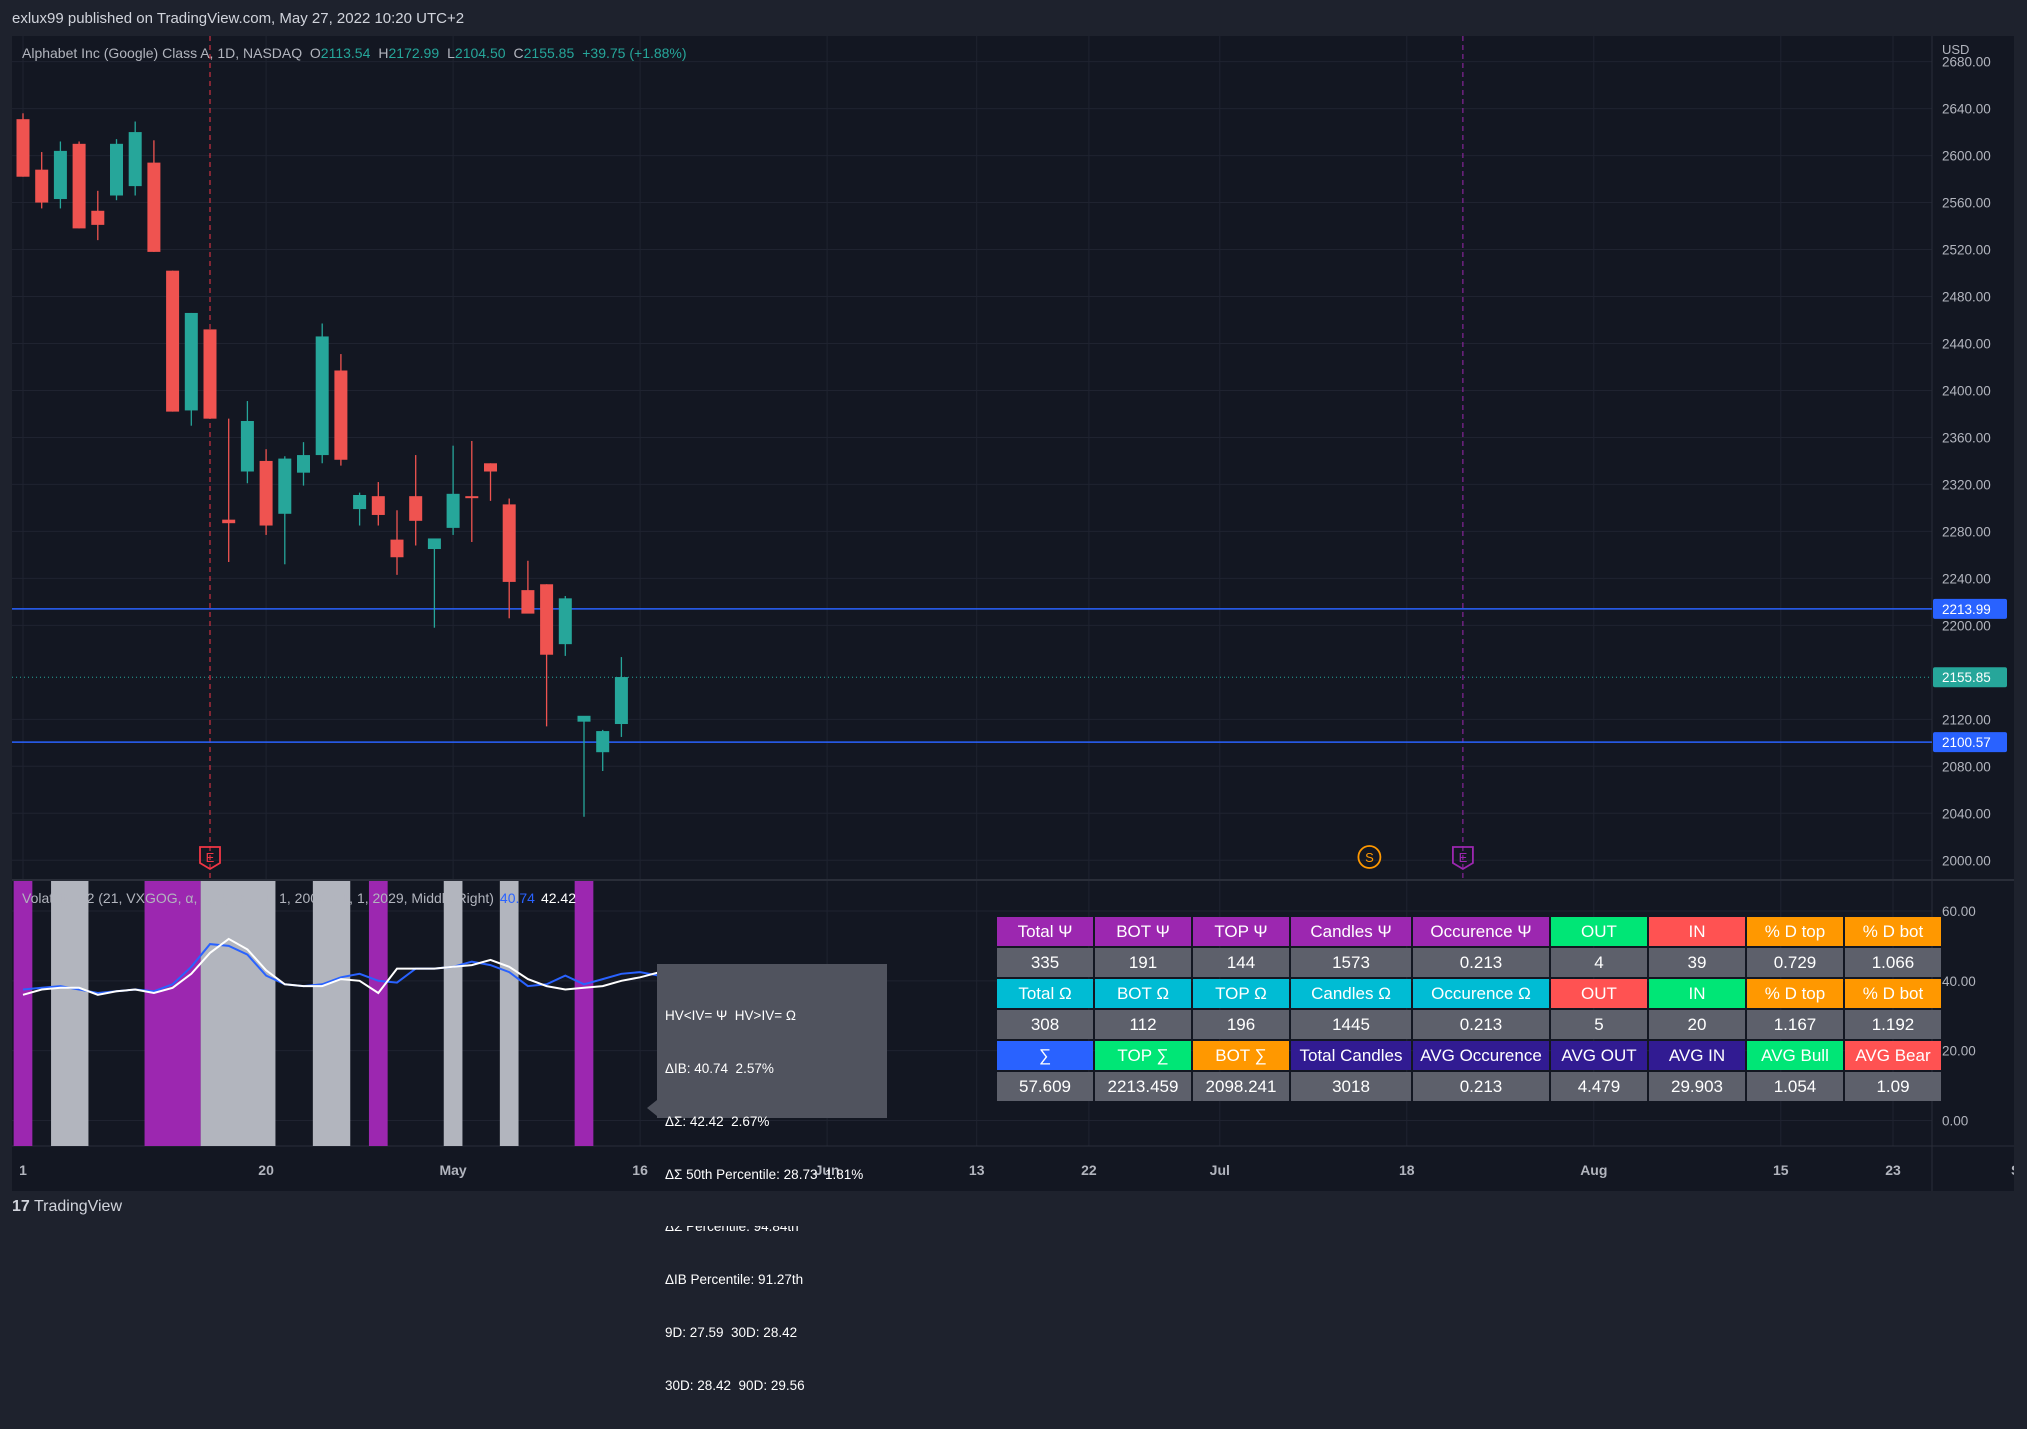 This screenshot has width=2027, height=1429. What do you see at coordinates (1966, 484) in the screenshot?
I see `price-tick-label: 2320.00` at bounding box center [1966, 484].